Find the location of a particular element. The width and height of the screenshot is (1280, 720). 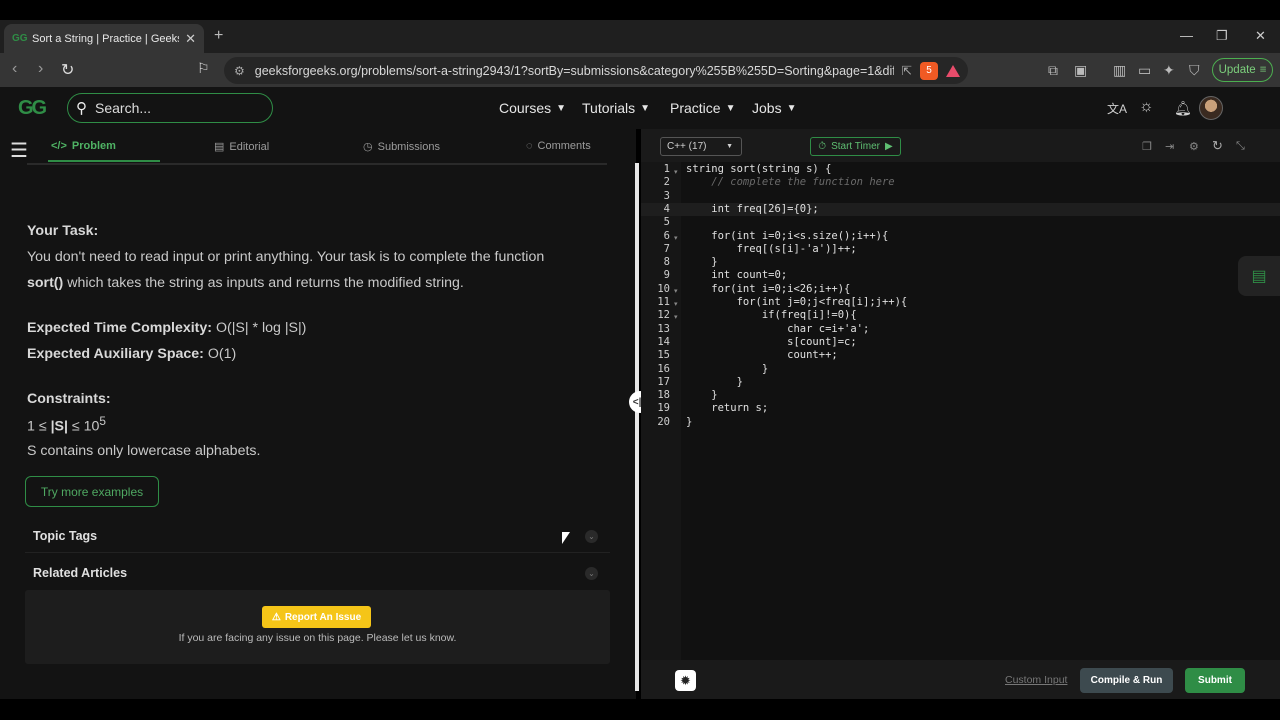

code-line: for(int i=0;i<s.size();i++){ is located at coordinates (787, 236).